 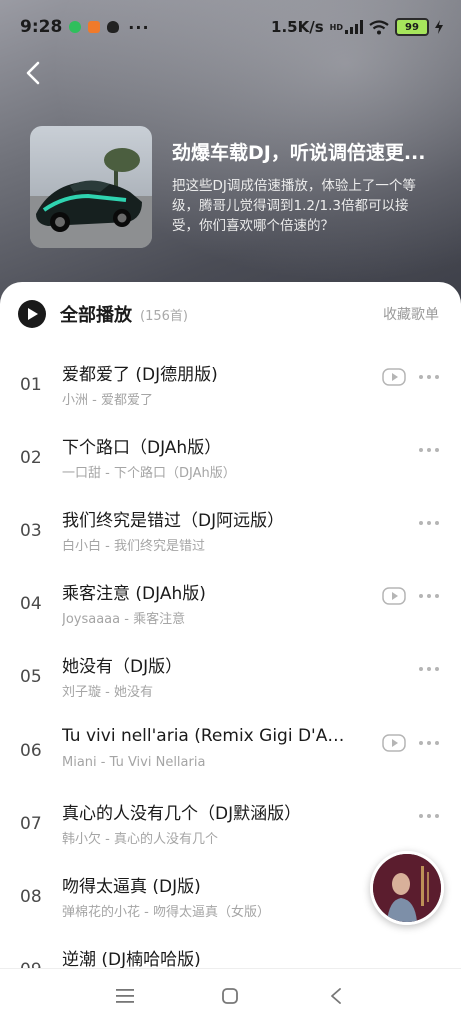 I want to click on back-button, so click(x=33, y=75).